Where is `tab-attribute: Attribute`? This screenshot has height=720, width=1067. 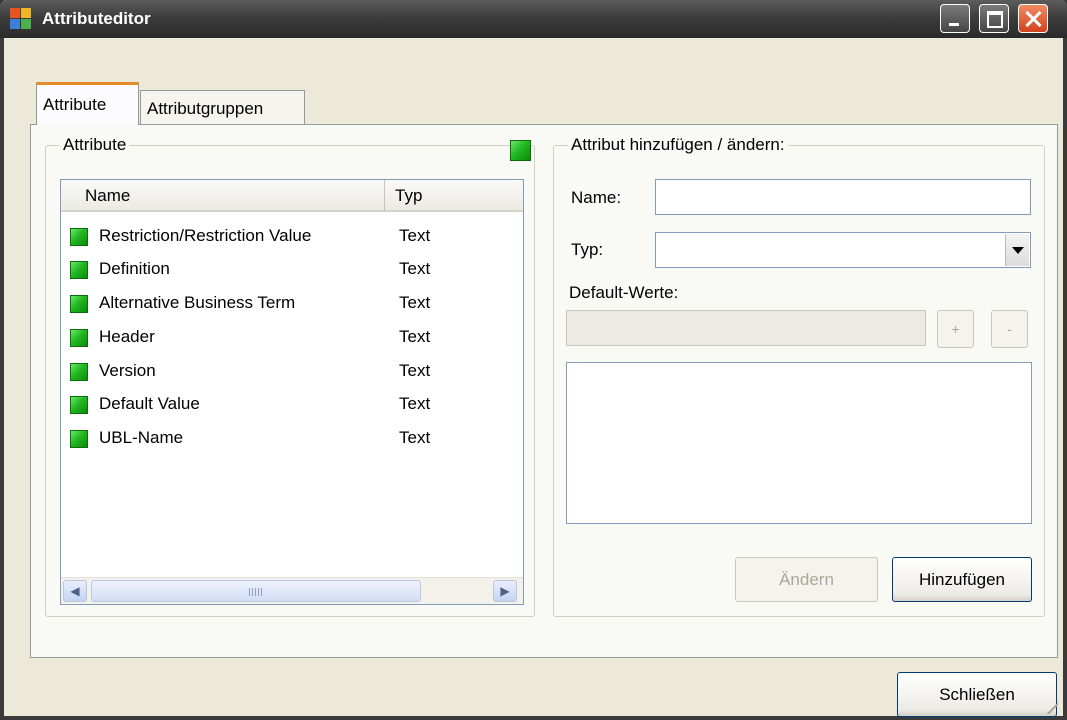 tab-attribute: Attribute is located at coordinates (87, 103).